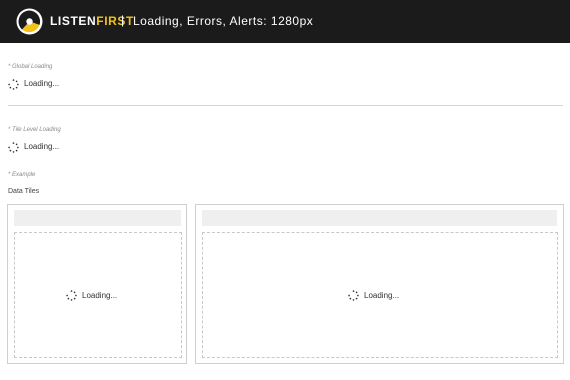 This screenshot has height=380, width=570. Describe the element at coordinates (30, 67) in the screenshot. I see `global-loading-note: * Global Loading` at that location.